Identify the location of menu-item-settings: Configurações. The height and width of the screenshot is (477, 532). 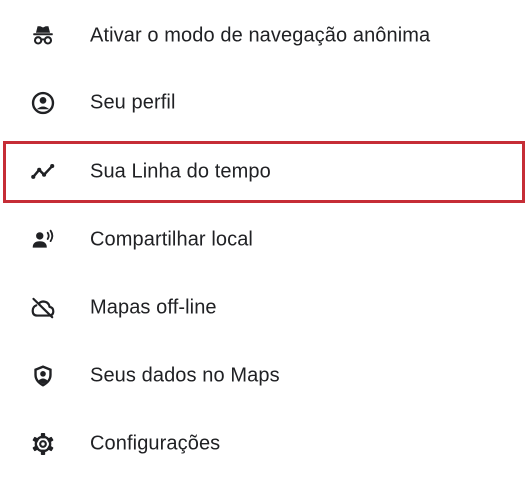
(266, 444).